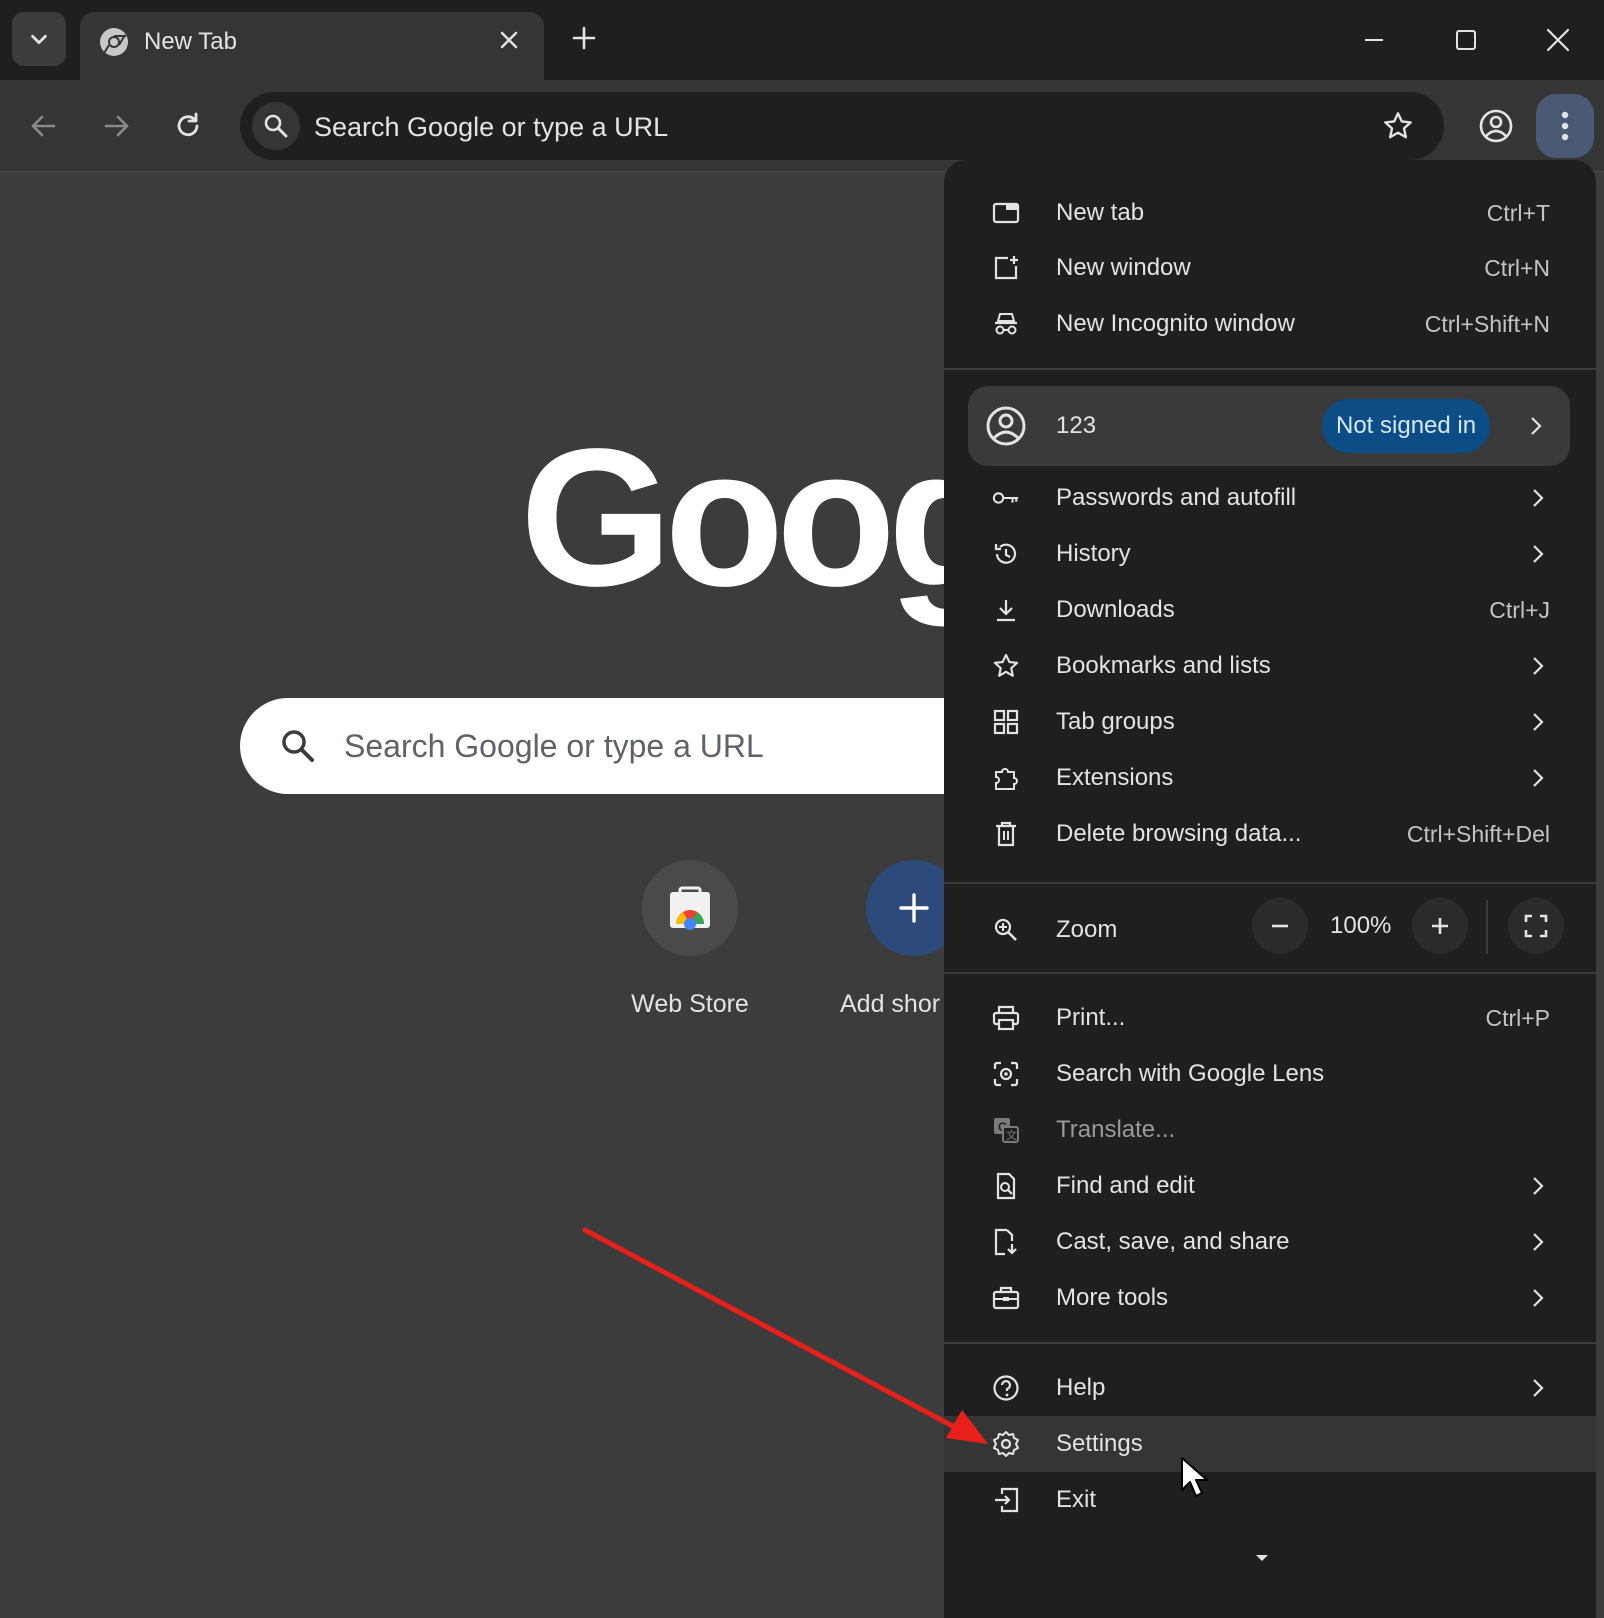 This screenshot has height=1618, width=1604. What do you see at coordinates (1518, 213) in the screenshot?
I see `menu-item-shortcut: Ctrl+T` at bounding box center [1518, 213].